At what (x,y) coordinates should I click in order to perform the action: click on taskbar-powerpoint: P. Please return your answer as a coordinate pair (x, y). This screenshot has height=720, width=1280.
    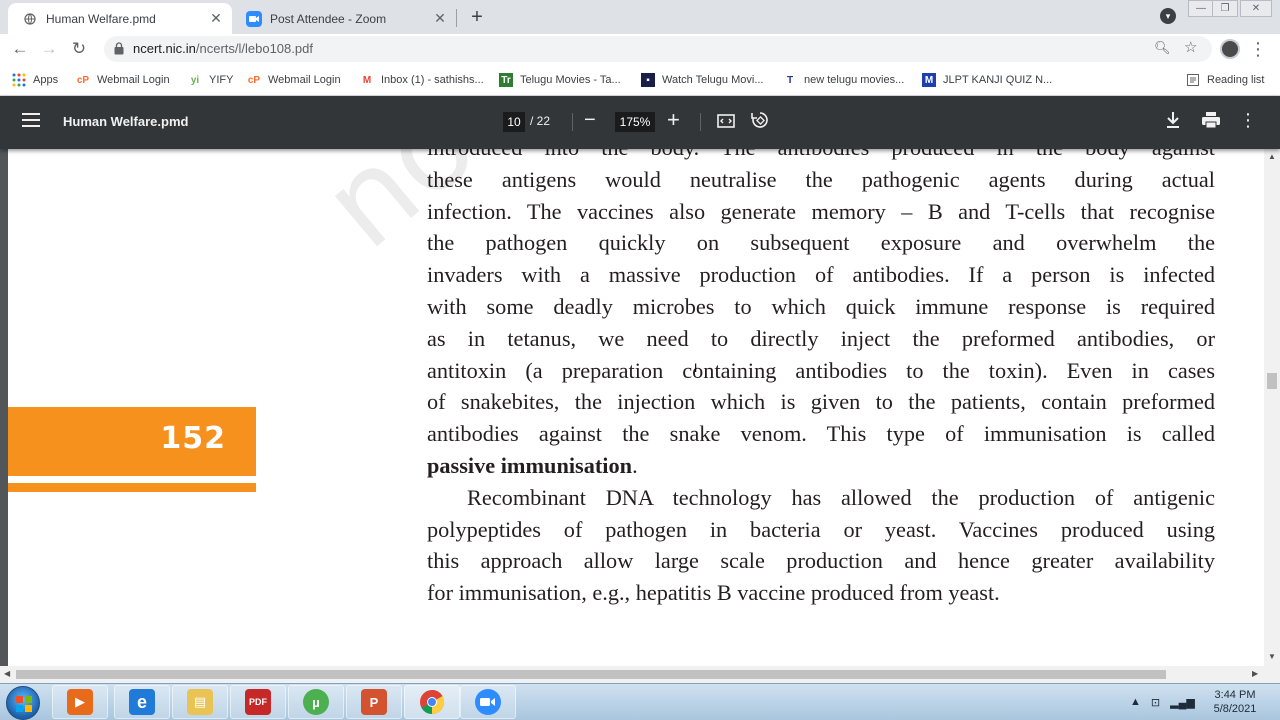
    Looking at the image, I should click on (374, 702).